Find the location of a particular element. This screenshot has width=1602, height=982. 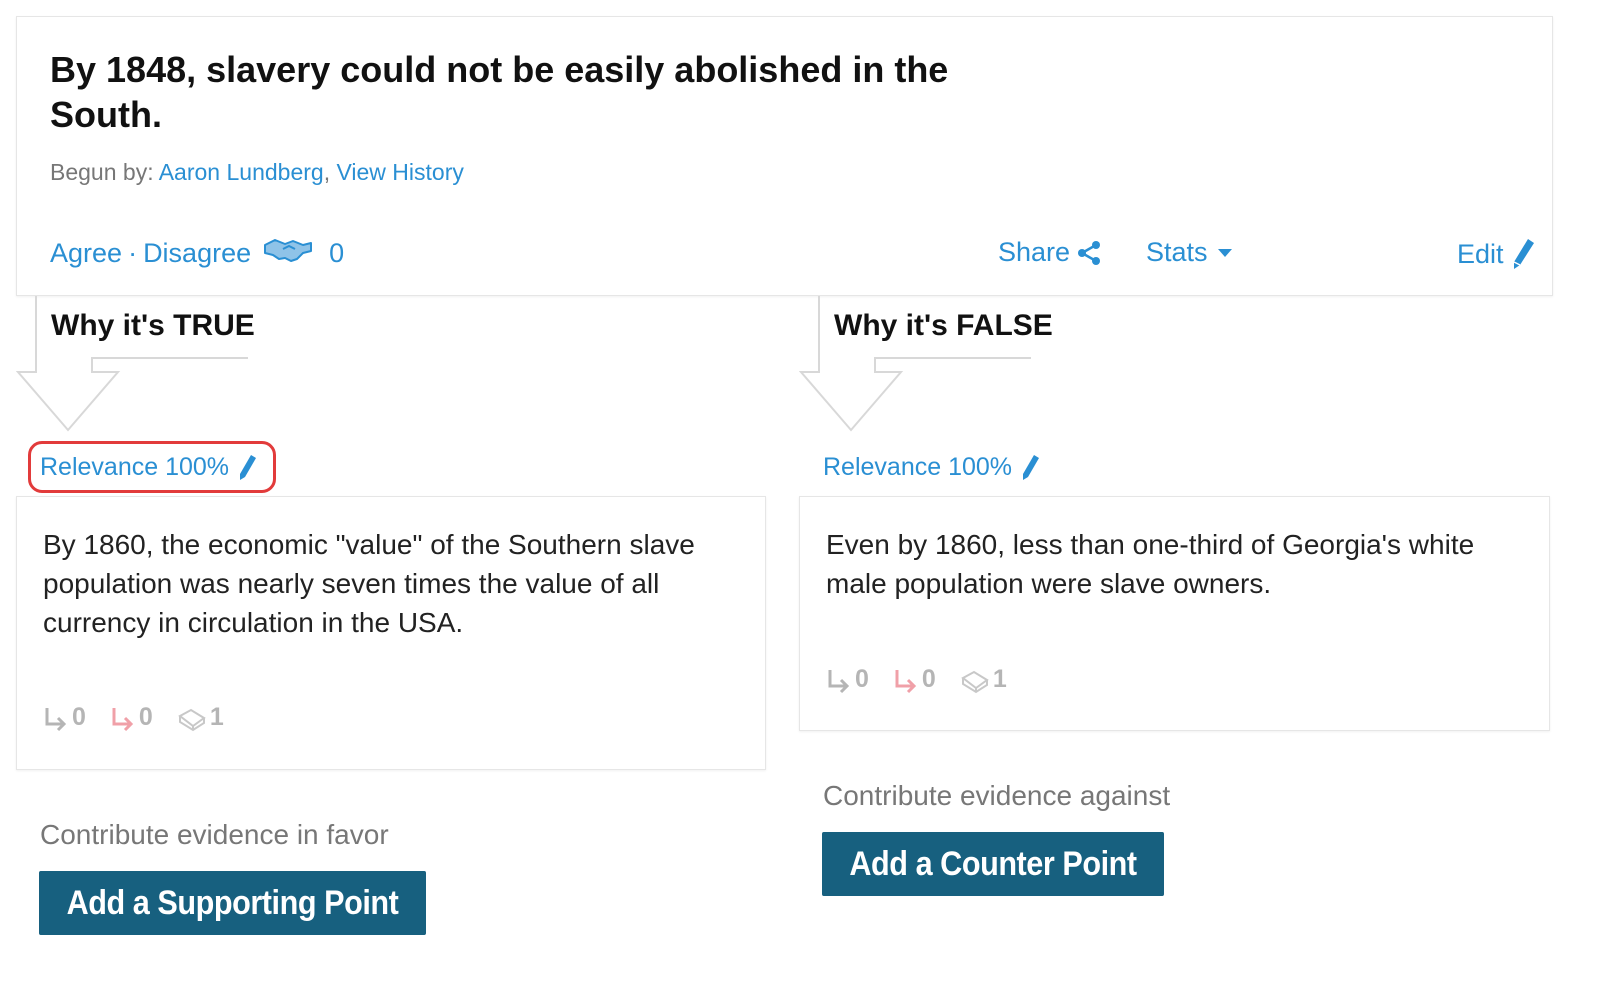

begun-by-label: Begun by: is located at coordinates (102, 172).